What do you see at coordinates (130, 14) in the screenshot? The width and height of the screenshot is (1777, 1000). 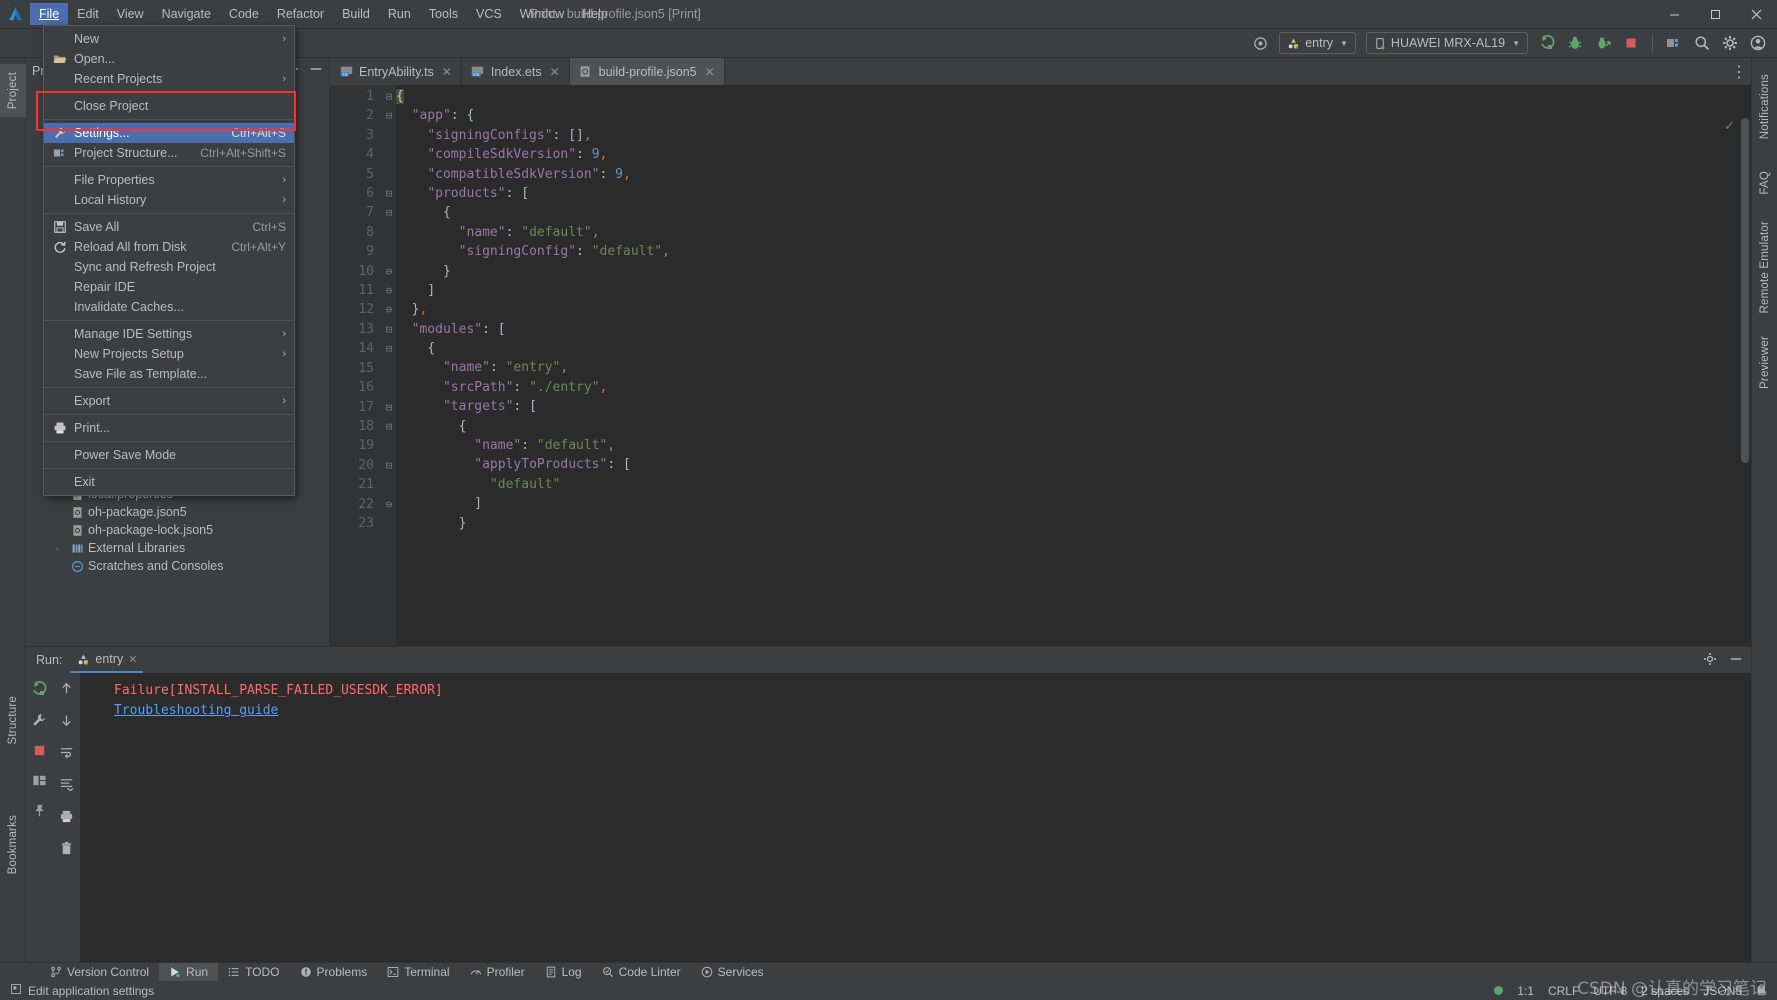 I see `menu-view: View` at bounding box center [130, 14].